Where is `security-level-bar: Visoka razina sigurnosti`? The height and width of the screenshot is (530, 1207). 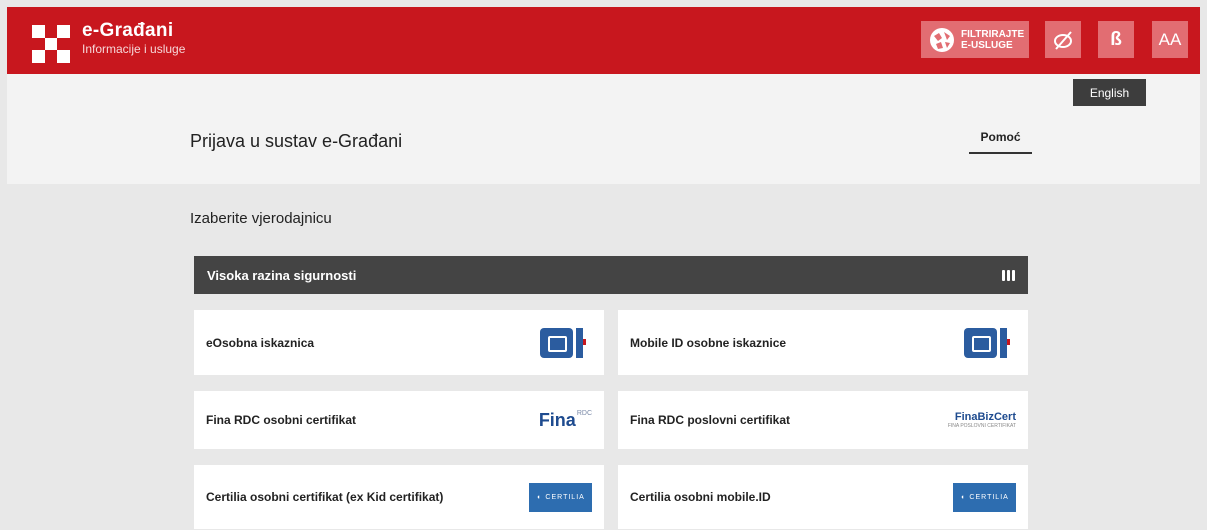 security-level-bar: Visoka razina sigurnosti is located at coordinates (611, 275).